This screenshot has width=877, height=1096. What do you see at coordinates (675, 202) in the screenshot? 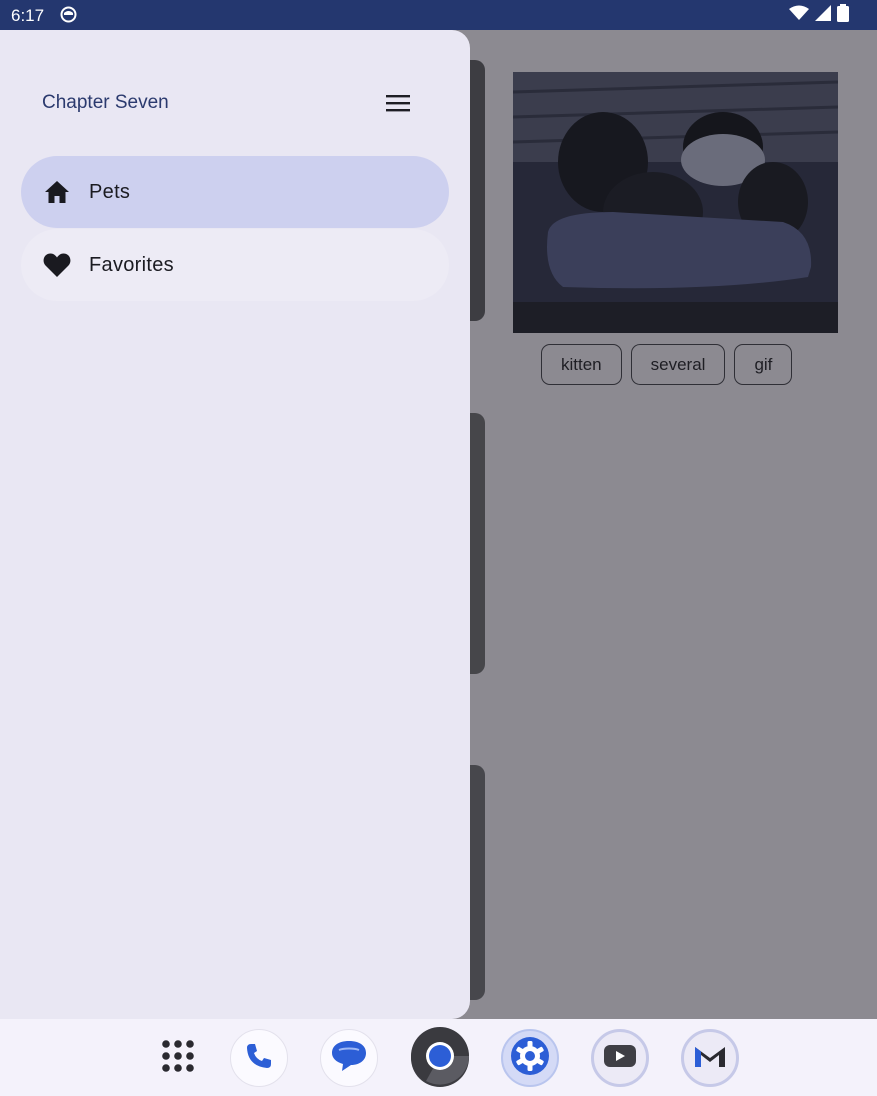
I see `pet-image` at bounding box center [675, 202].